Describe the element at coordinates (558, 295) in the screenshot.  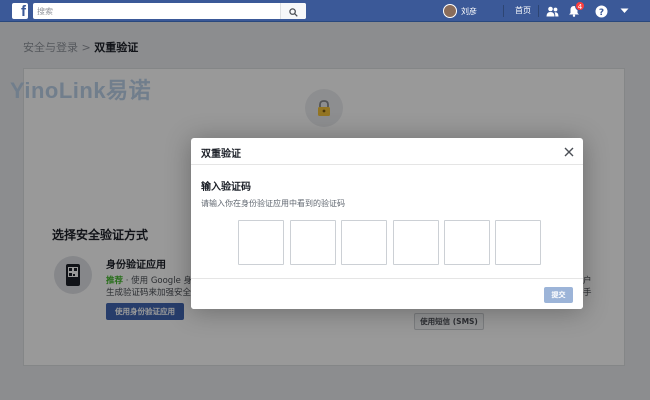
I see `submit-button: 提交` at that location.